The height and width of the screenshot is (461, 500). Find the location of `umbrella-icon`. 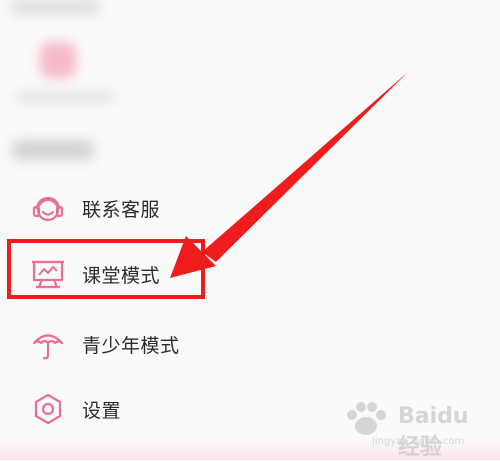

umbrella-icon is located at coordinates (48, 344).